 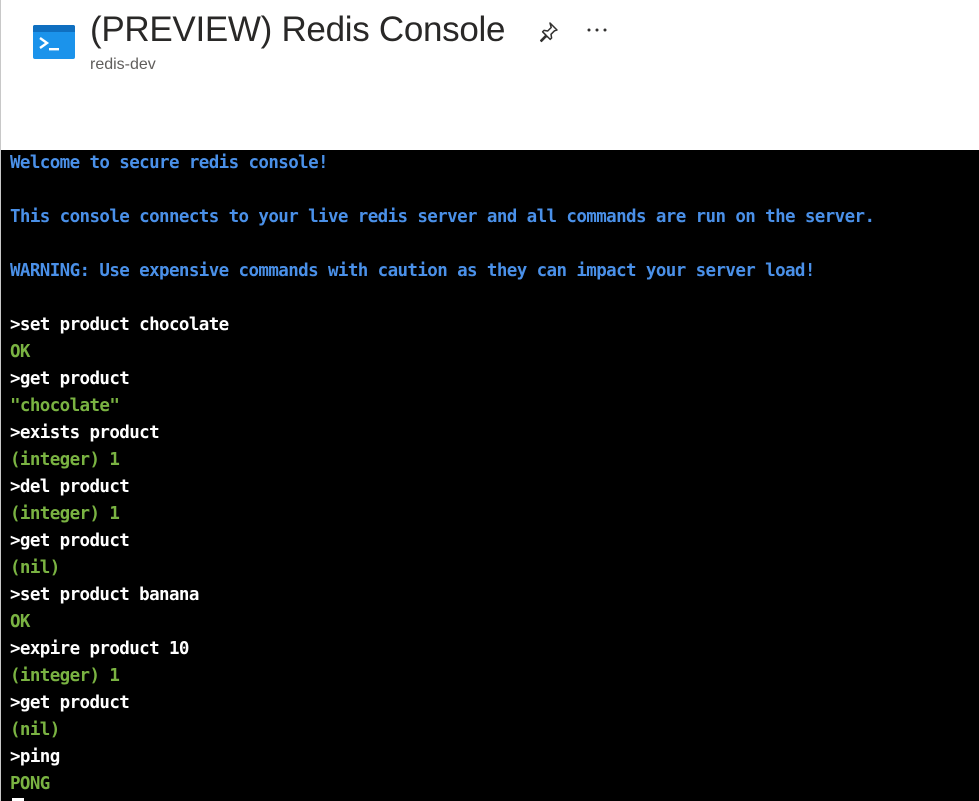 What do you see at coordinates (70, 487) in the screenshot?
I see `console-line-command: >del product` at bounding box center [70, 487].